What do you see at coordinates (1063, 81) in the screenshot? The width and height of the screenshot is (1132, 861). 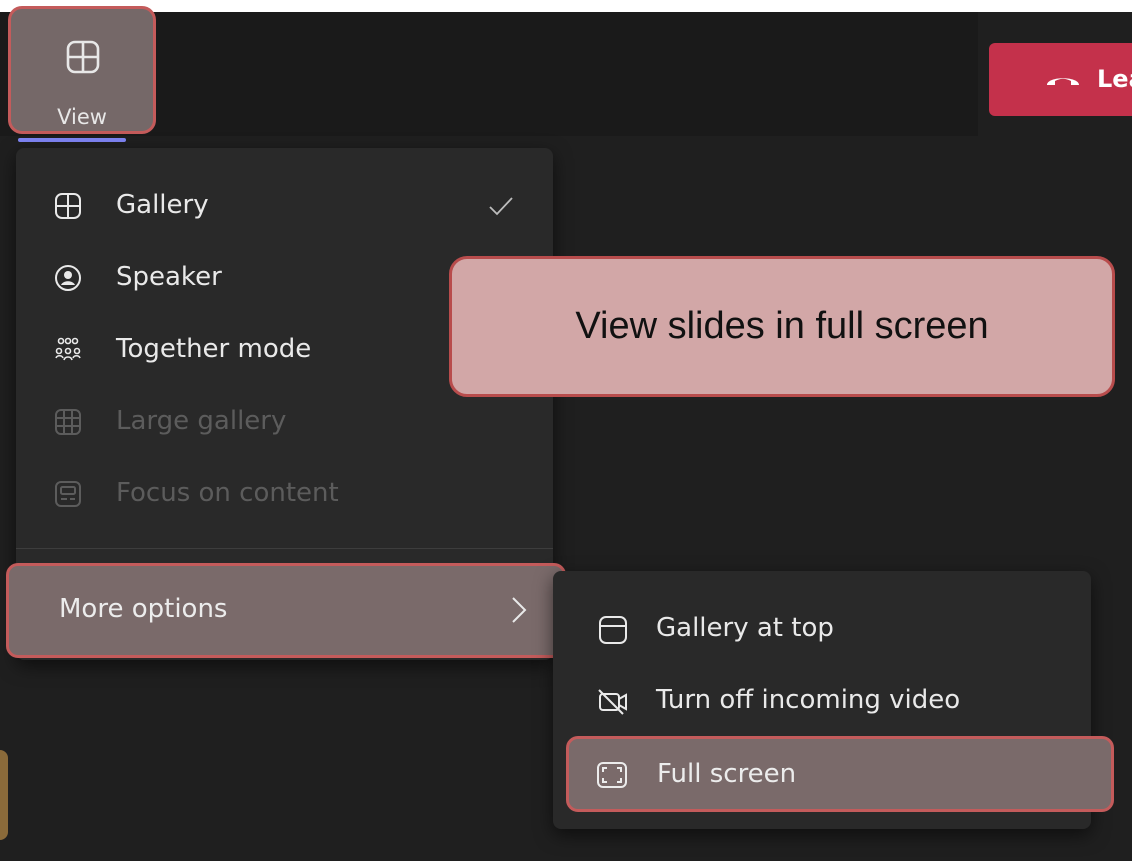 I see `hang-up-icon` at bounding box center [1063, 81].